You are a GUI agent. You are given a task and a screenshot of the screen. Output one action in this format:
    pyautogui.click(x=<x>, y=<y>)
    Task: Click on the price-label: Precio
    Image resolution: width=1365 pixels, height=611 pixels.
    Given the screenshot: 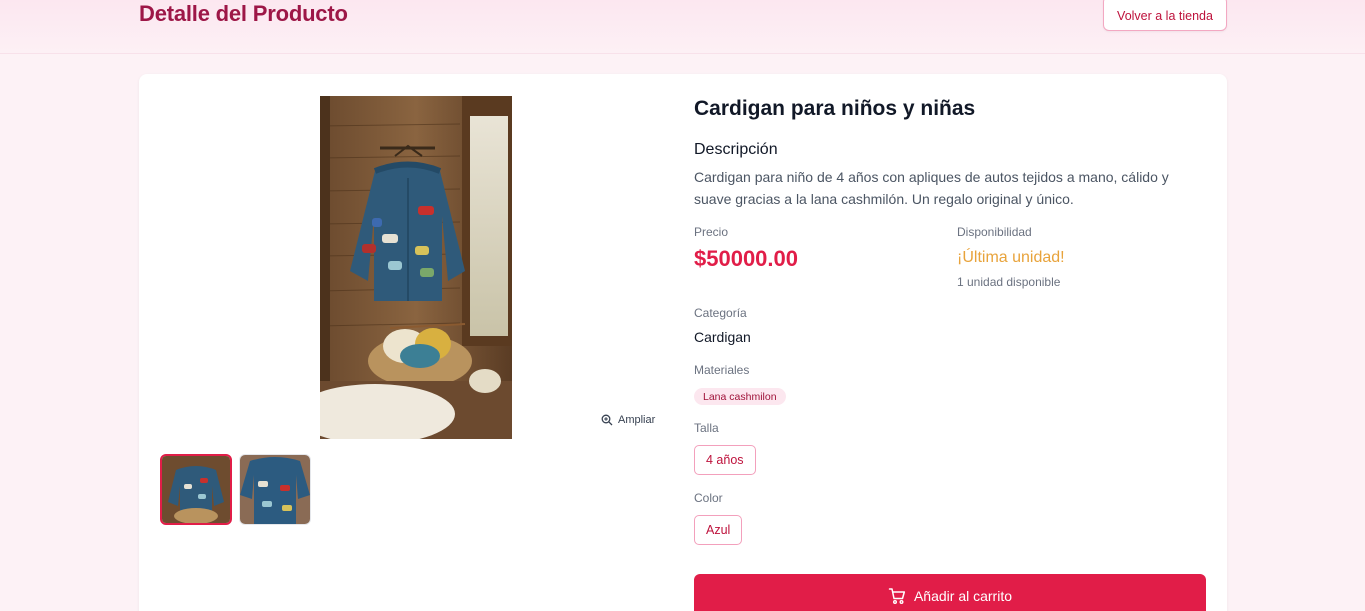 What is the action you would take?
    pyautogui.click(x=711, y=232)
    